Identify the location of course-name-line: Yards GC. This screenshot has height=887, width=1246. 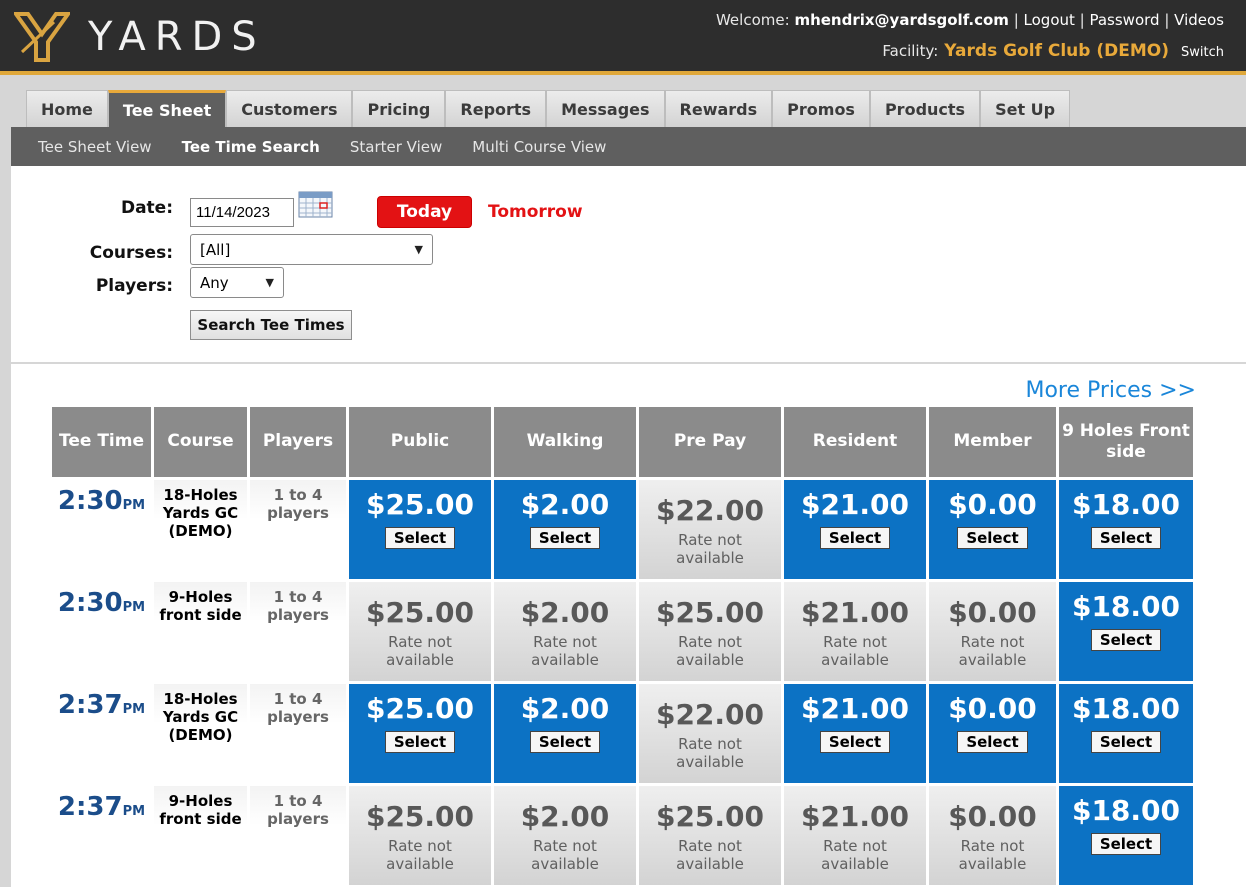
(200, 513).